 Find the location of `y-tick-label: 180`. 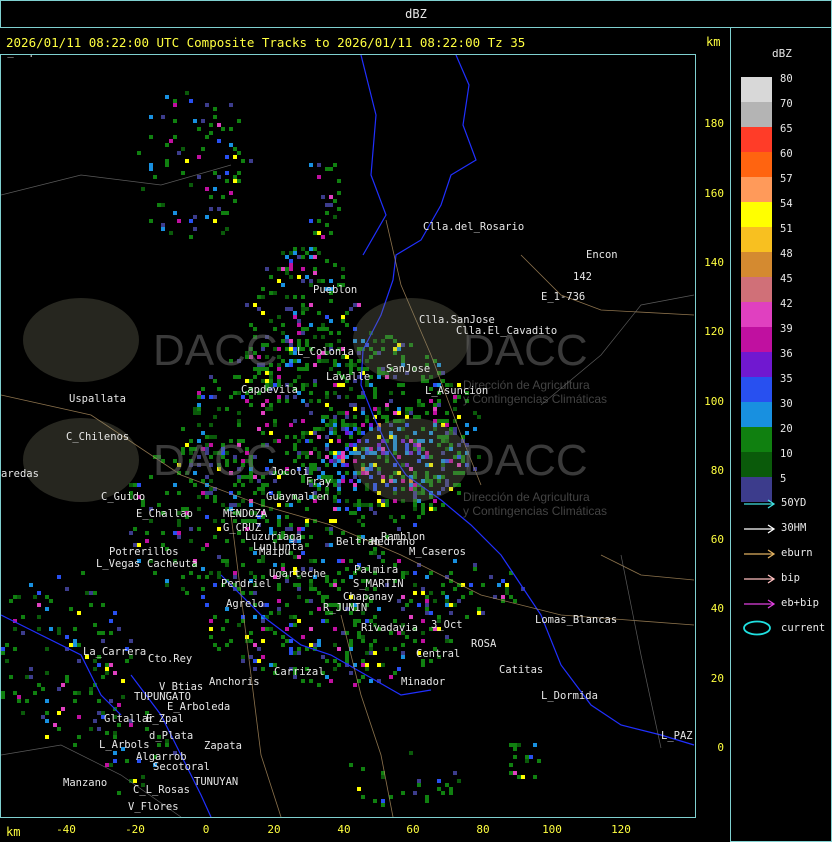

y-tick-label: 180 is located at coordinates (714, 123).